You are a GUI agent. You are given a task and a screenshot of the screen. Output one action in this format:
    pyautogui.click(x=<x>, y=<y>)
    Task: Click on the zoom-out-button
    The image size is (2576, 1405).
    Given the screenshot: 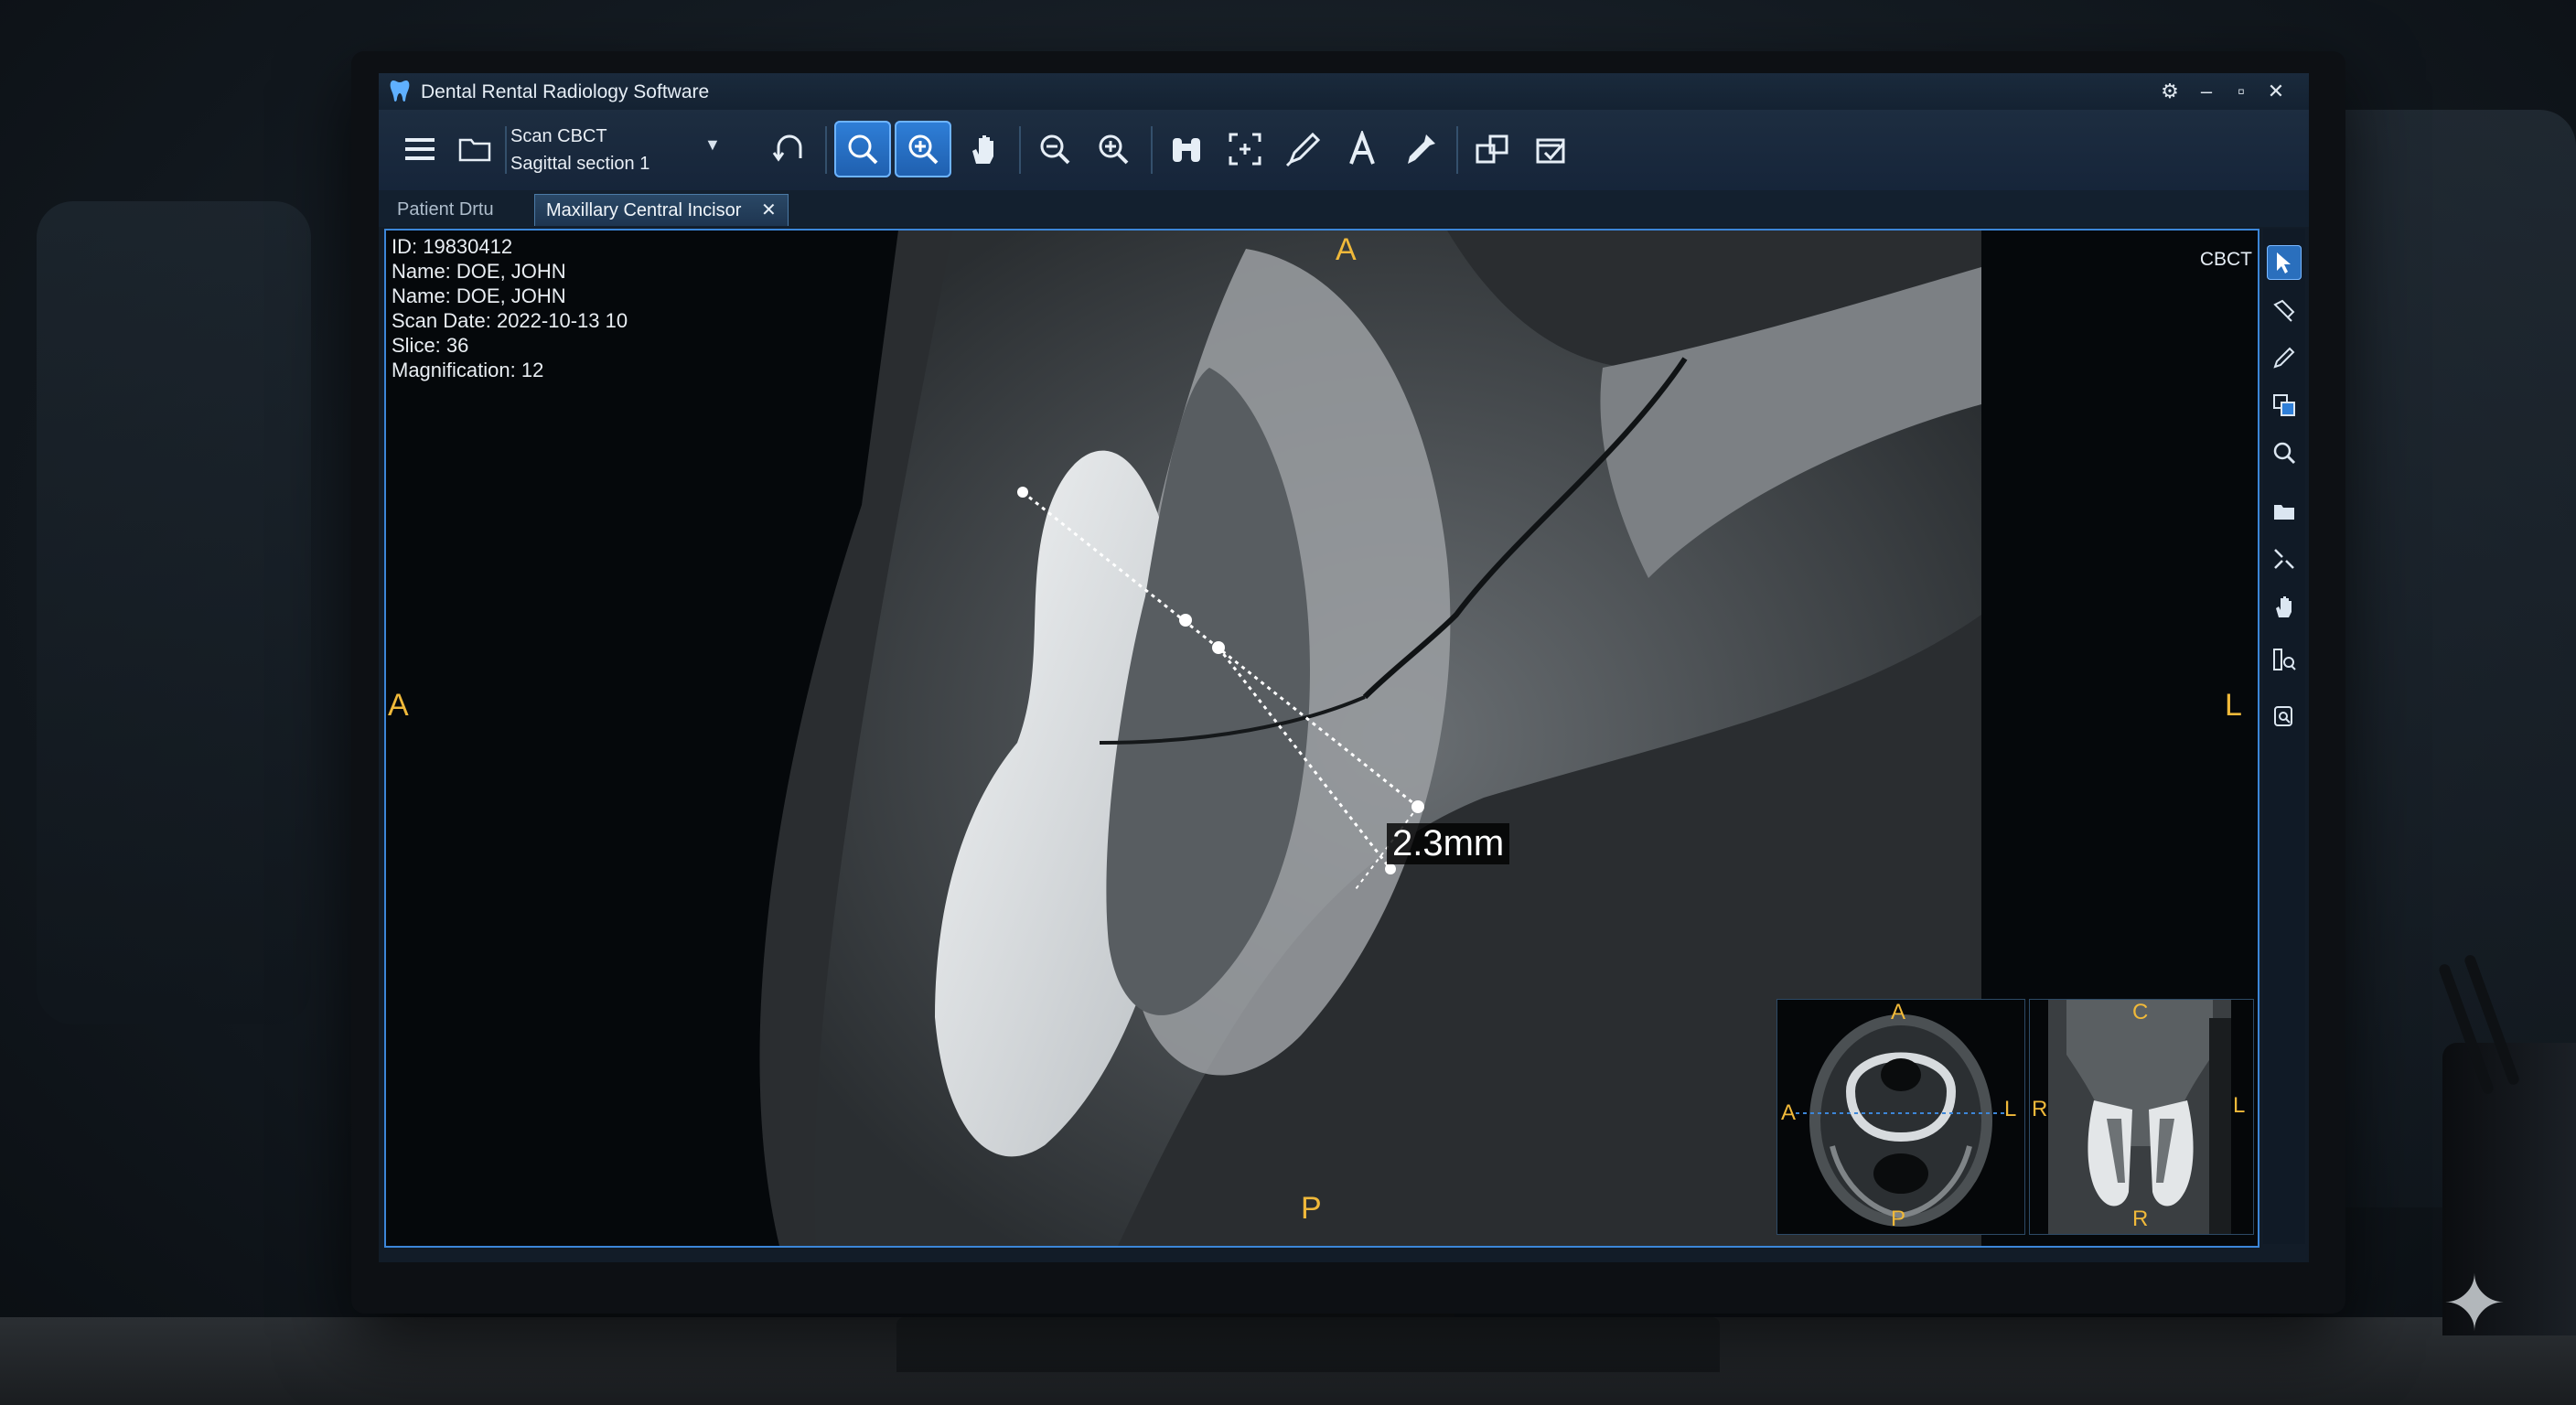 What is the action you would take?
    pyautogui.click(x=1054, y=149)
    